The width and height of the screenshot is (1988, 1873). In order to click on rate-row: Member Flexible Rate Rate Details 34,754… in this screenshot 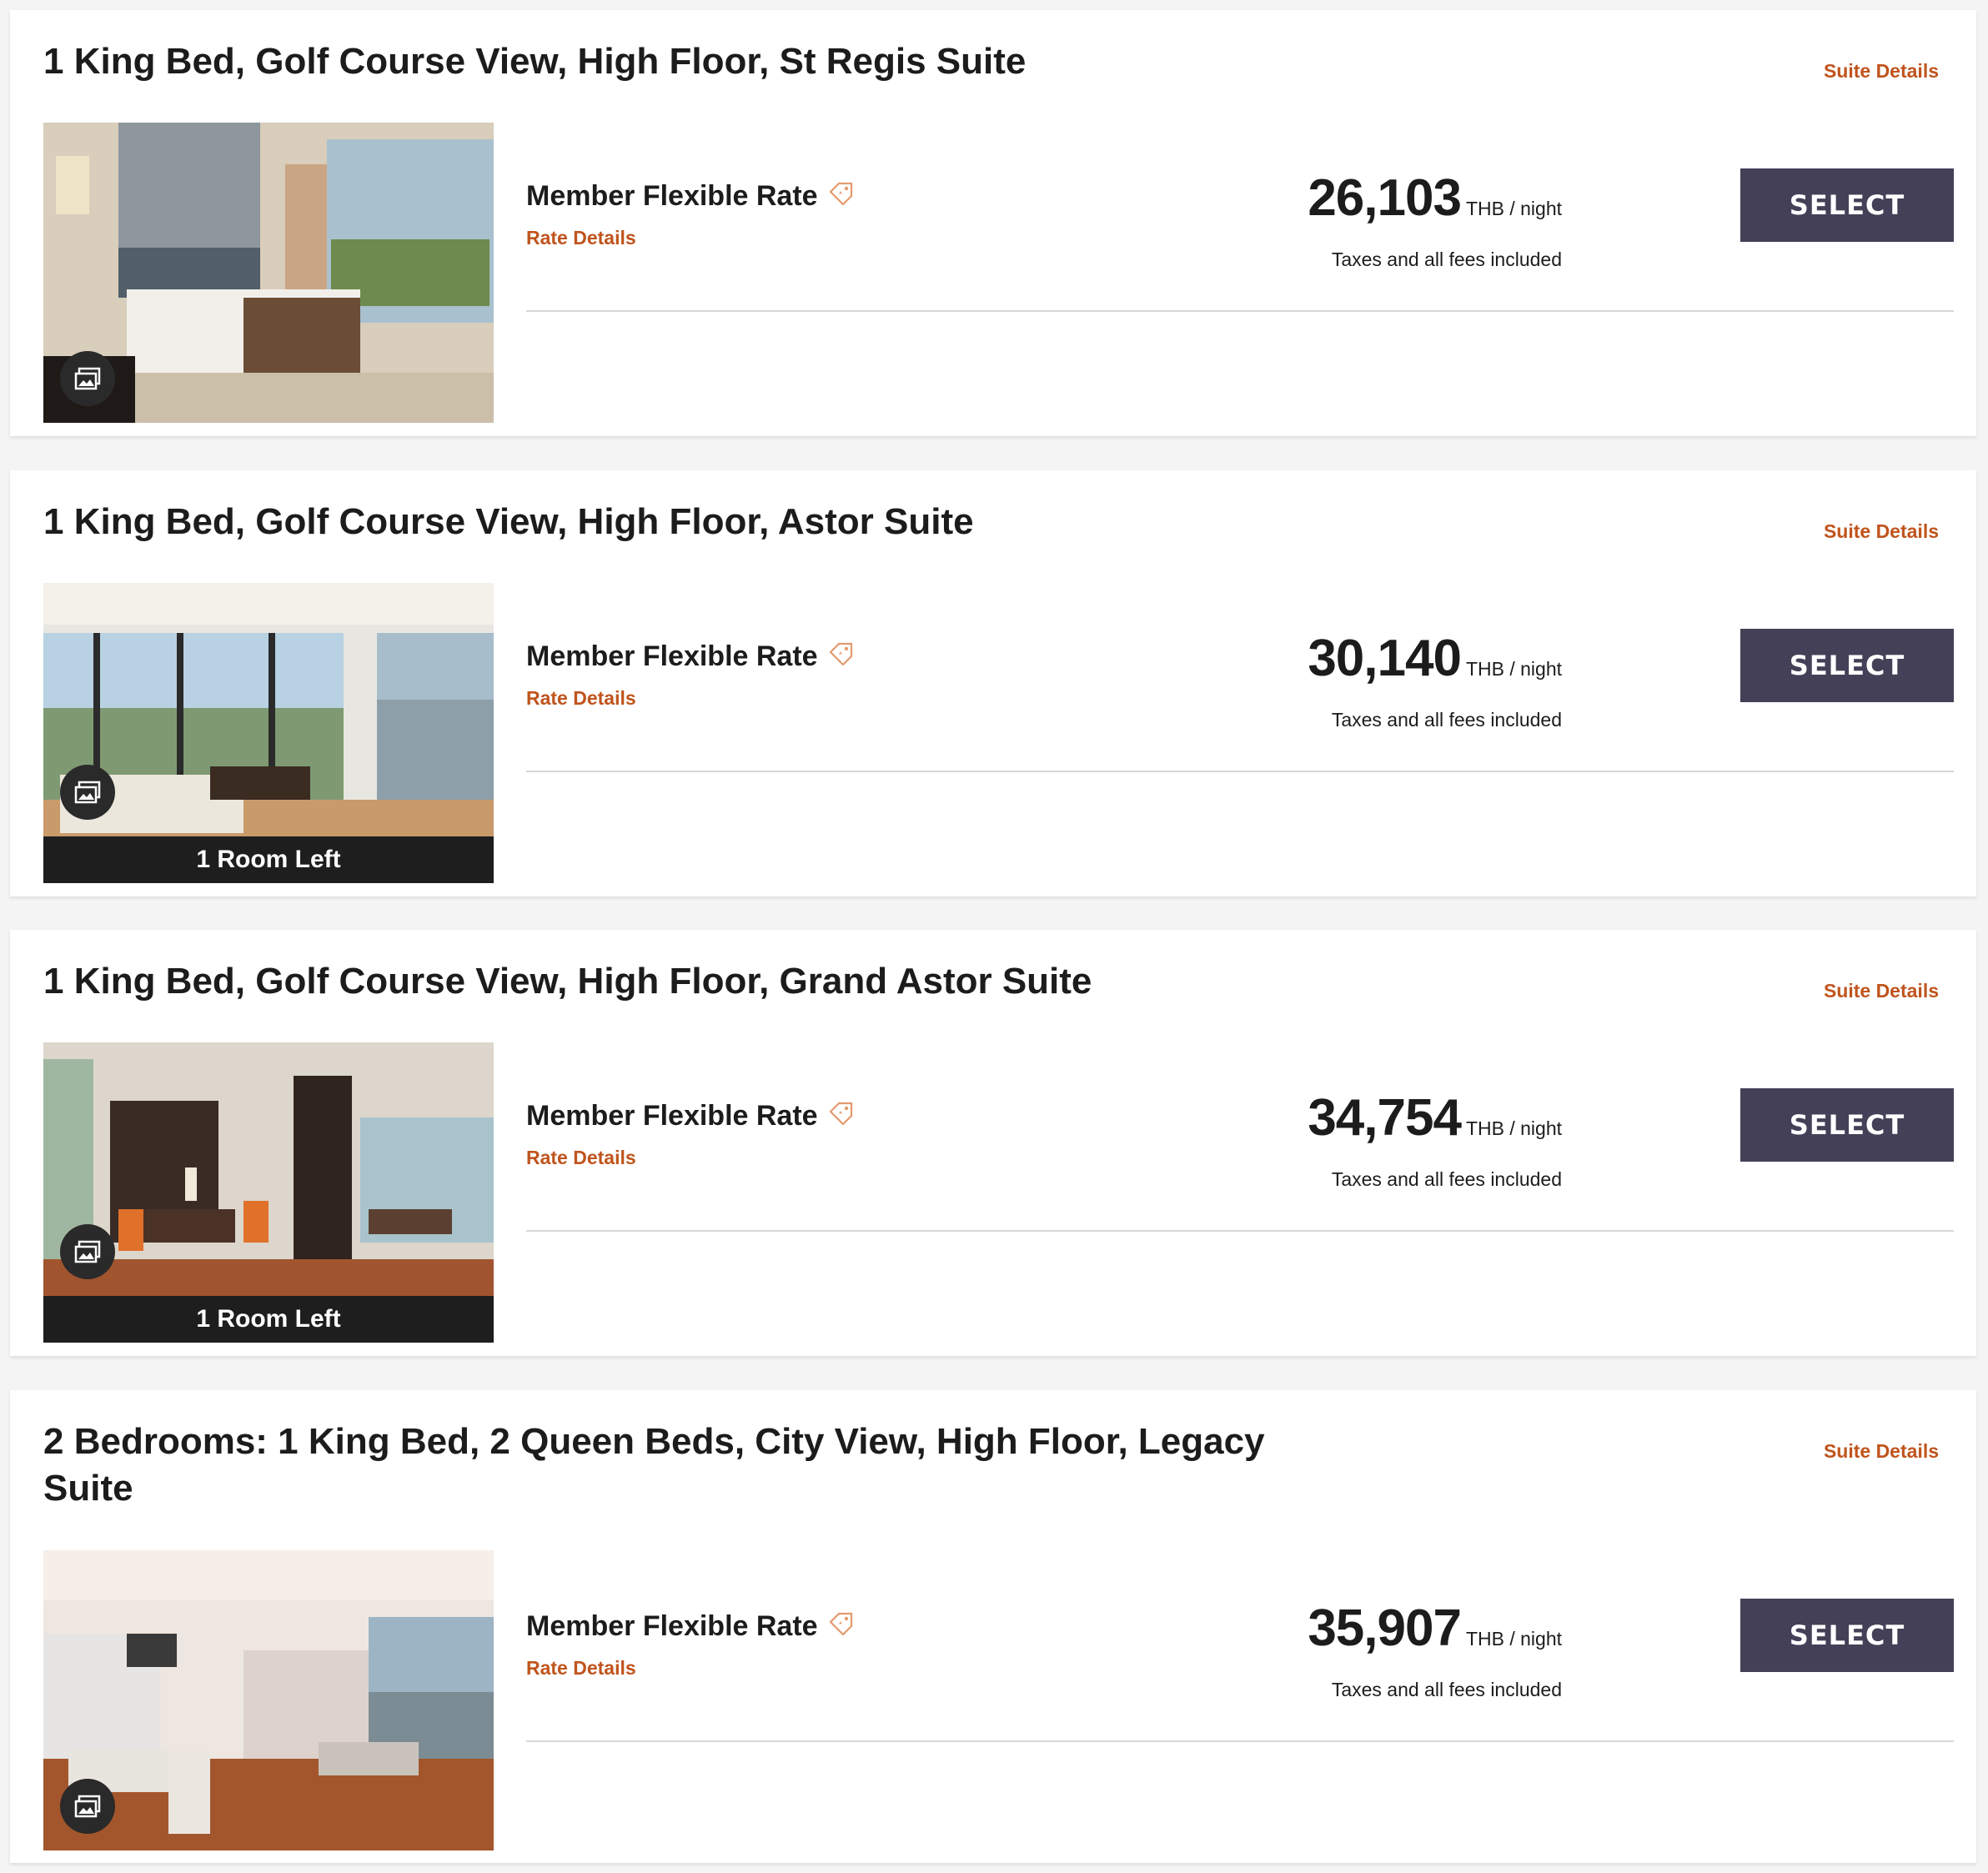, I will do `click(1240, 1156)`.